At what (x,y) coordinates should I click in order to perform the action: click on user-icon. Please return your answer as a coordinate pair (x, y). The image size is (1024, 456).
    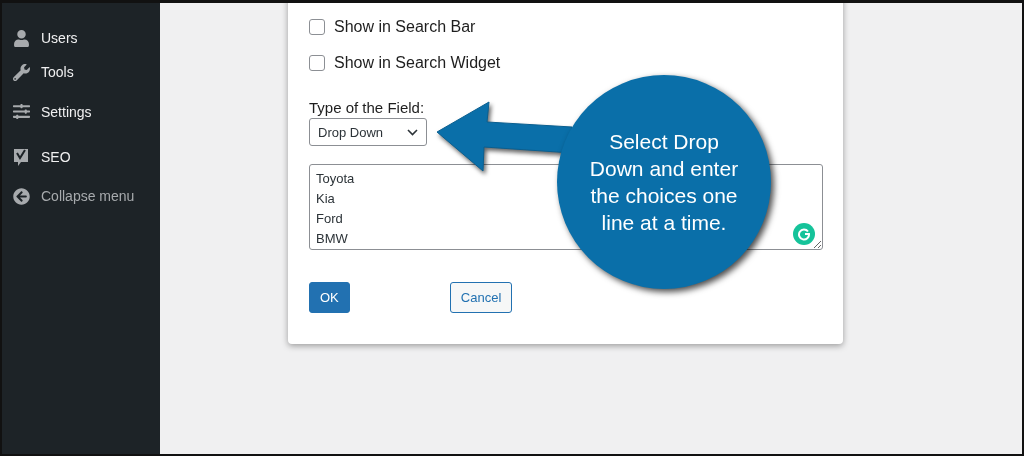
    Looking at the image, I should click on (21, 38).